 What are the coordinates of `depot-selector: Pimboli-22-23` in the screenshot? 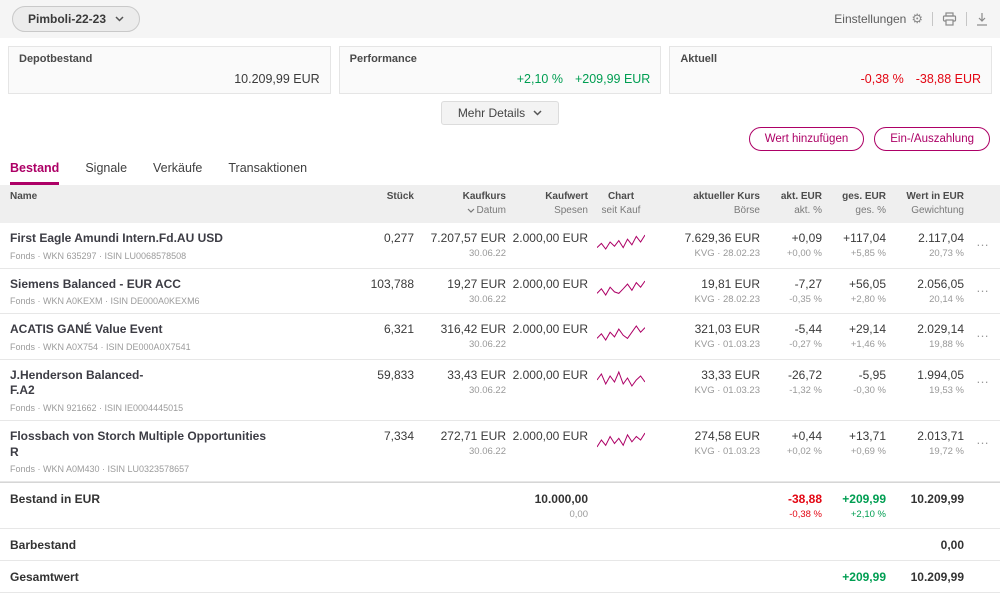 It's located at (76, 19).